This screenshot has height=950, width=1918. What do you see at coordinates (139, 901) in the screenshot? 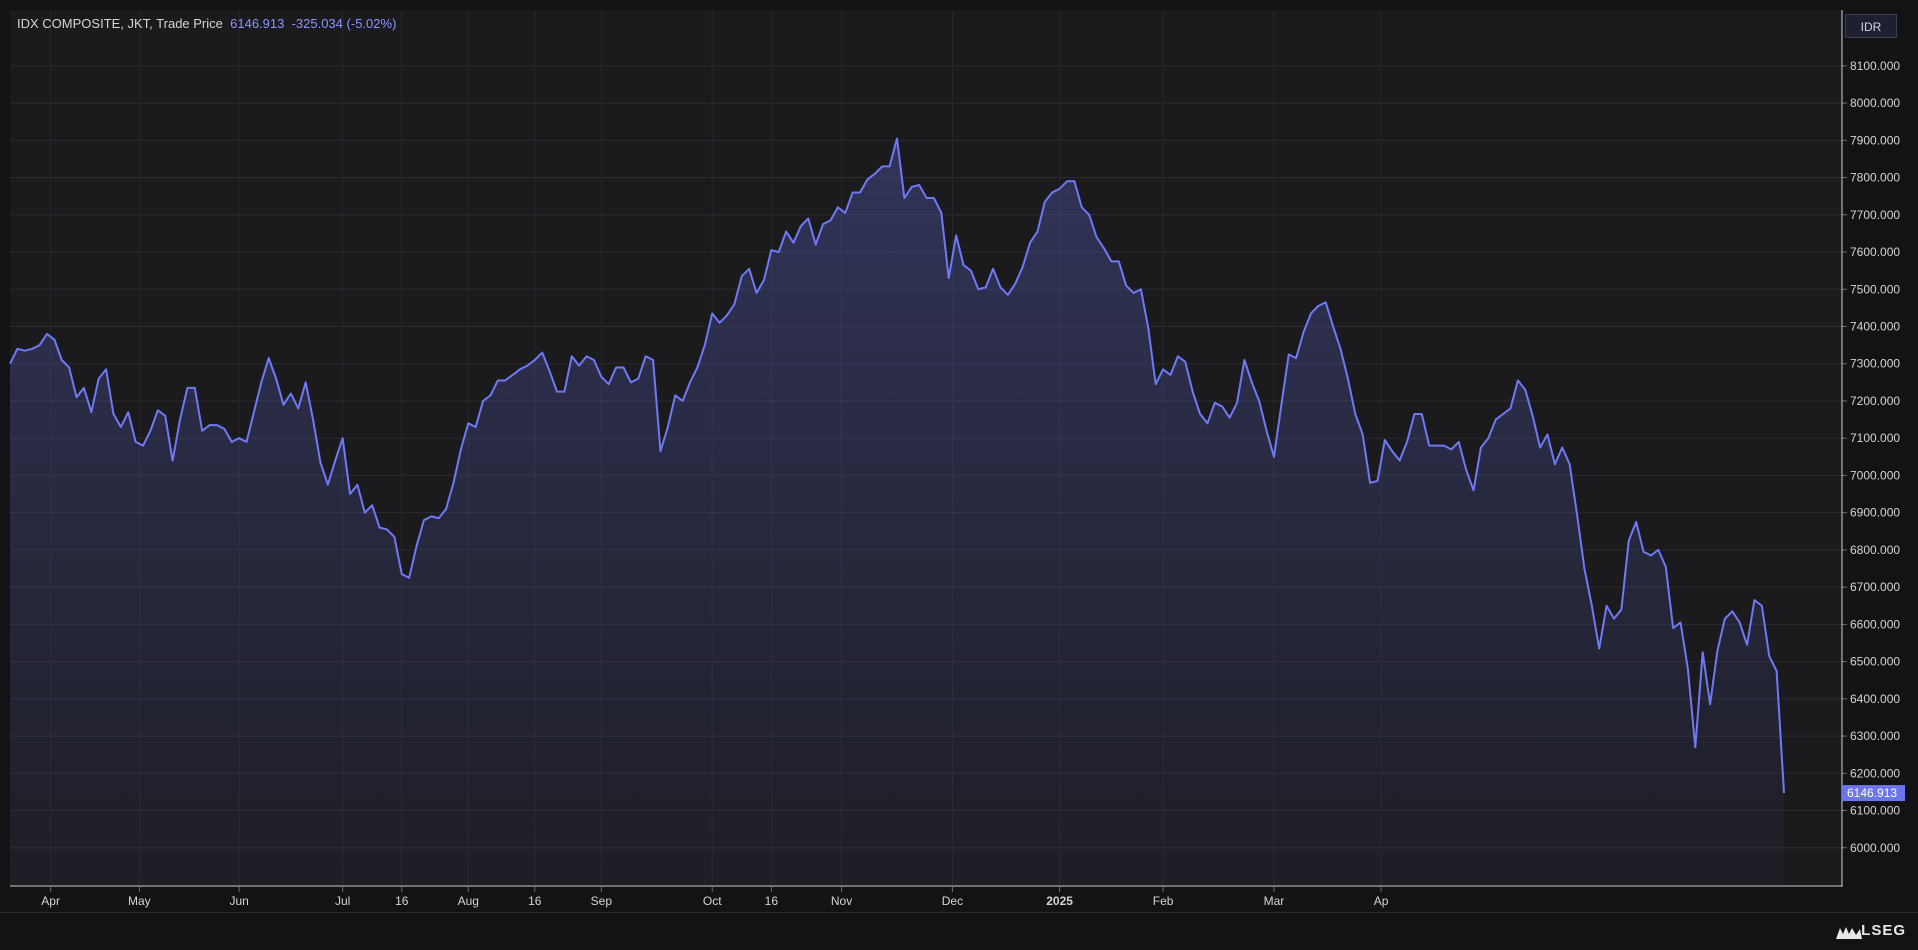
I see `x-tick-label: May` at bounding box center [139, 901].